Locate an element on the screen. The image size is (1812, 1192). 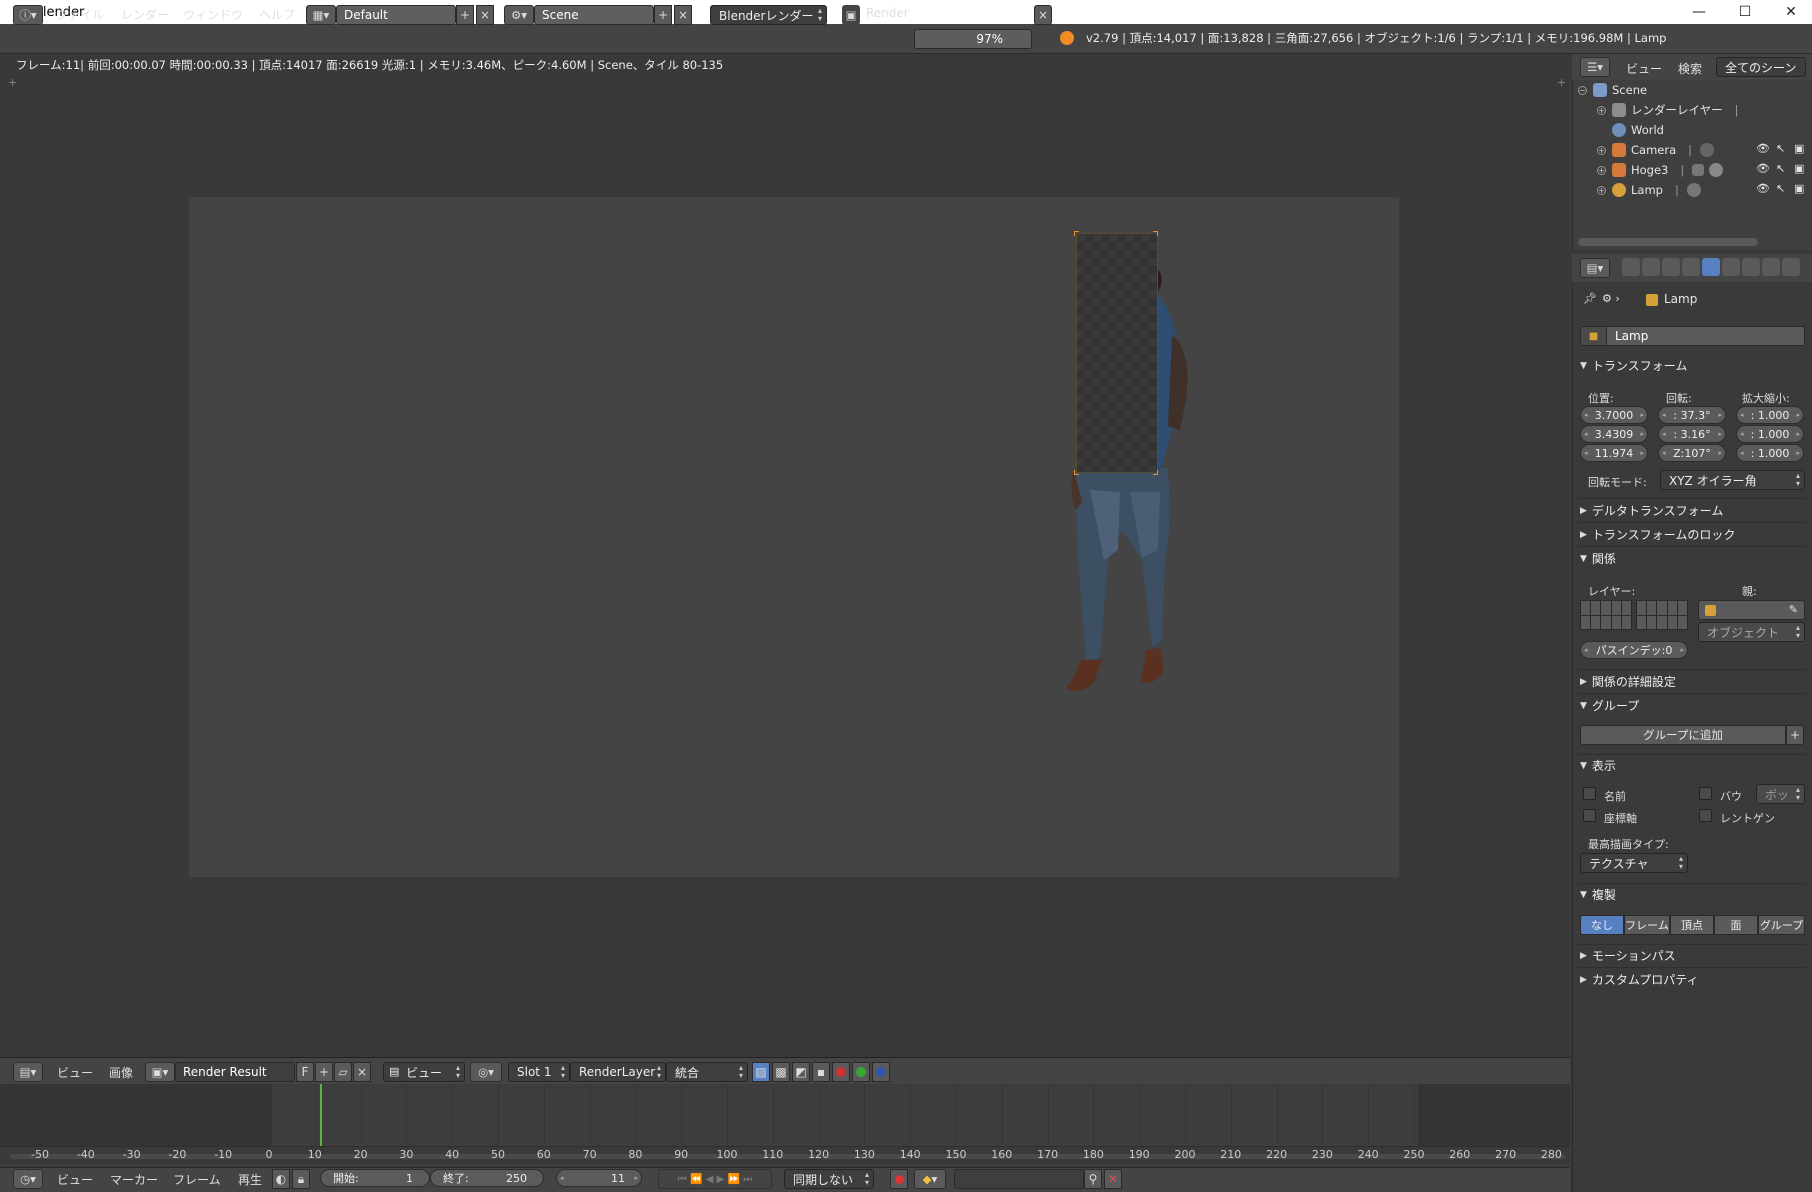
screen-layout-field: Default is located at coordinates (396, 15).